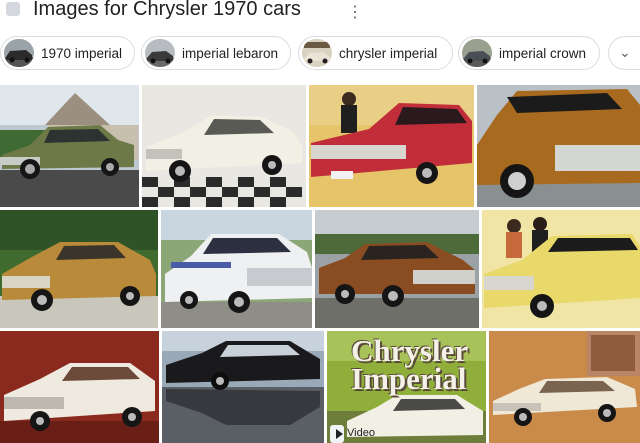 The image size is (640, 443). Describe the element at coordinates (355, 12) in the screenshot. I see `more-vert-icon: ⋮` at that location.